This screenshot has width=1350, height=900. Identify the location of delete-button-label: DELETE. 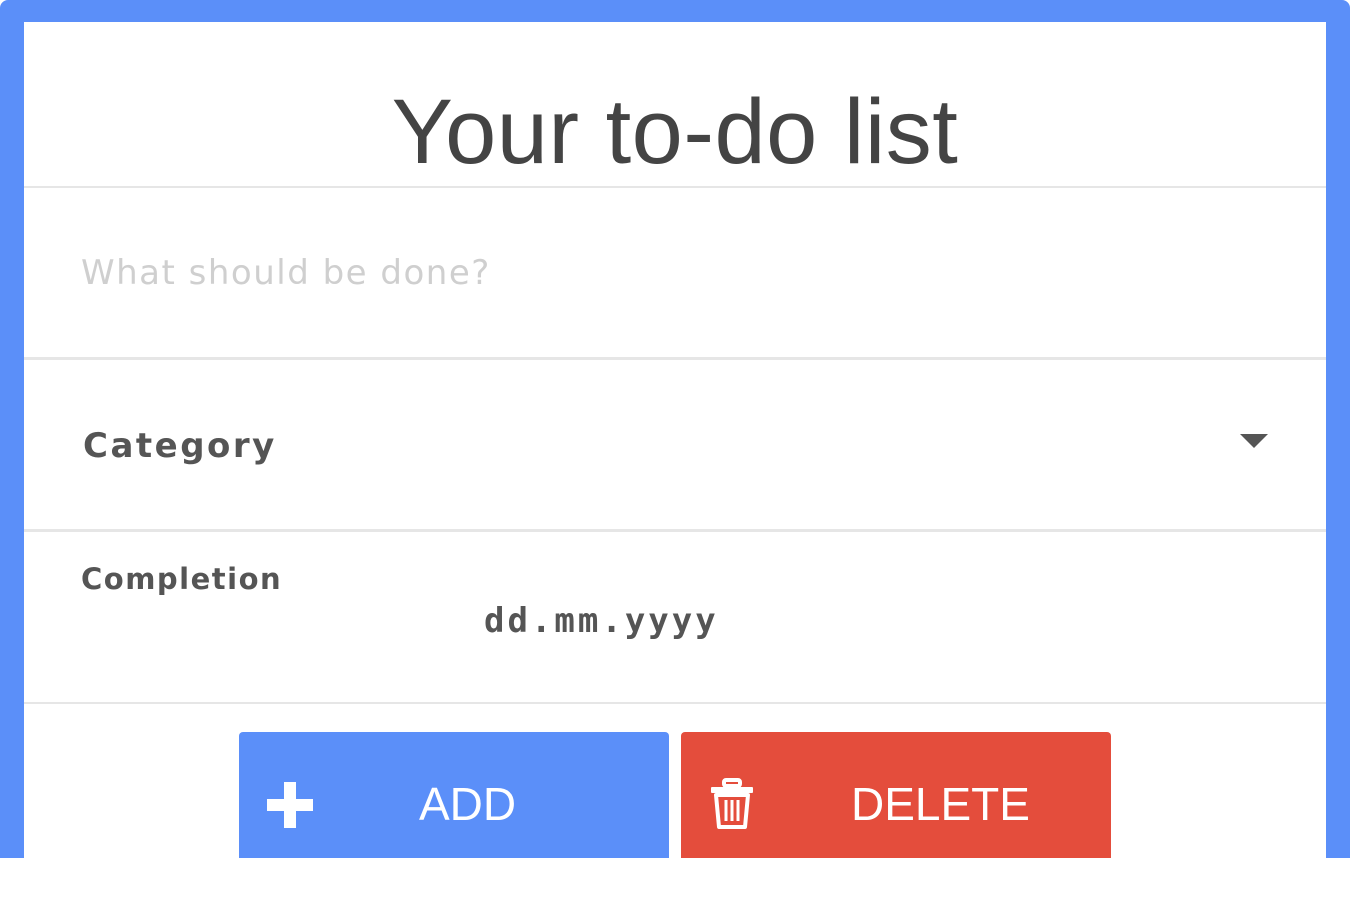
(940, 804).